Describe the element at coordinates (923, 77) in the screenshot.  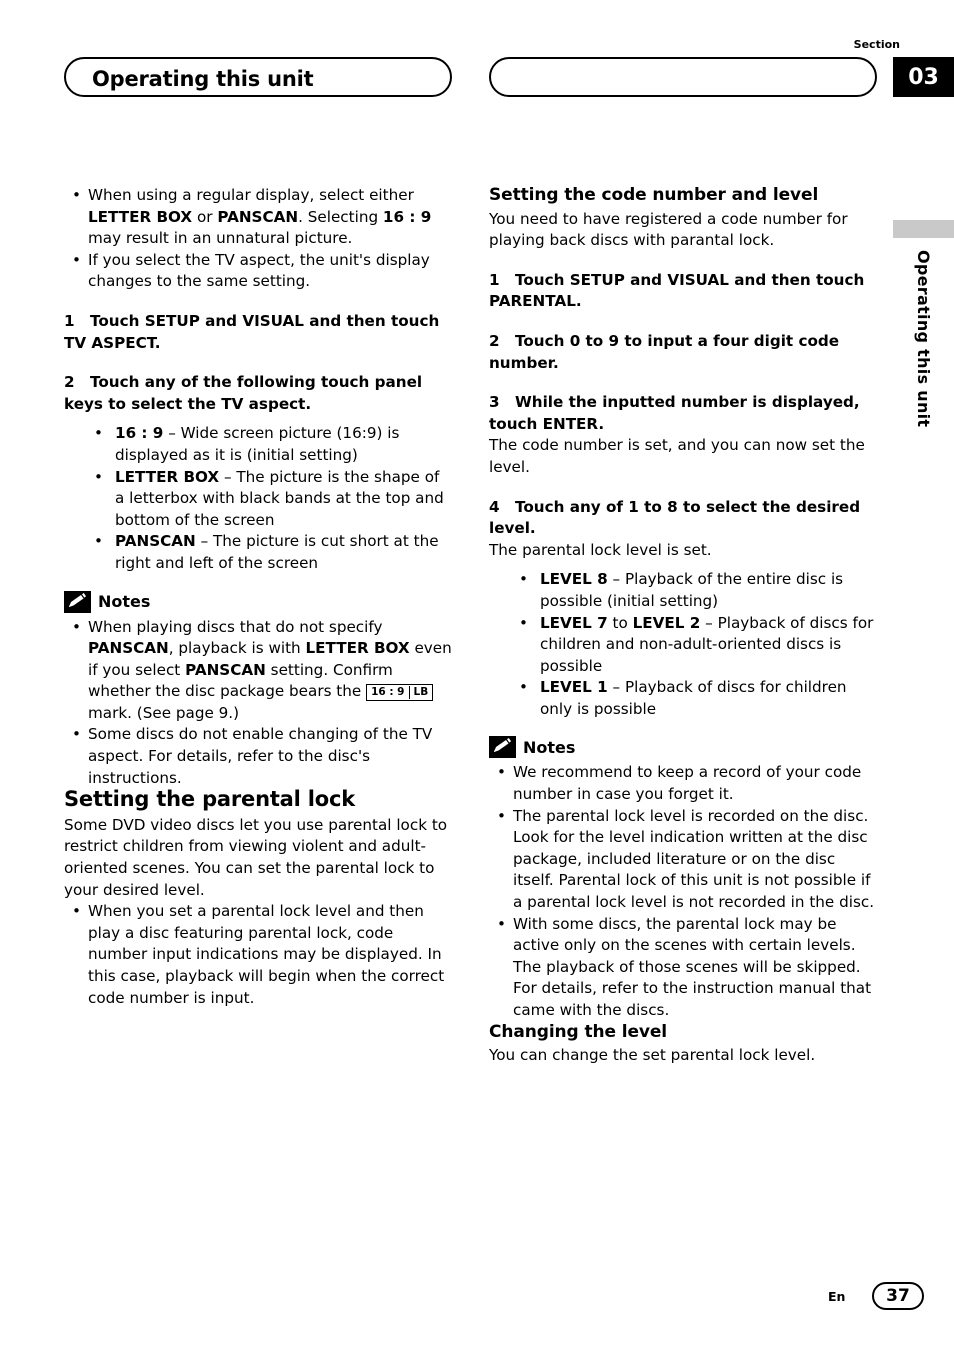
I see `section-number-tab: 03` at that location.